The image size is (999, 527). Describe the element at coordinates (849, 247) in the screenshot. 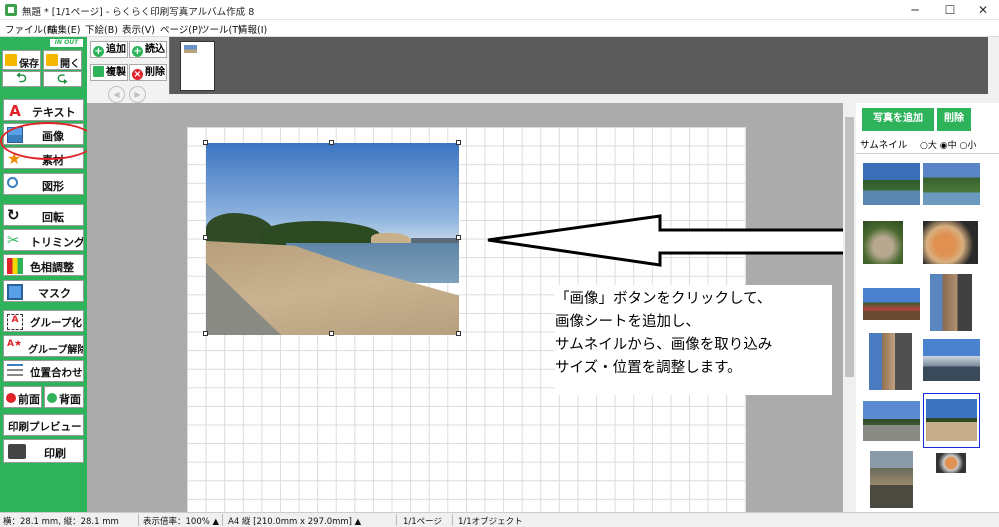

I see `scrollbar-thumb` at that location.